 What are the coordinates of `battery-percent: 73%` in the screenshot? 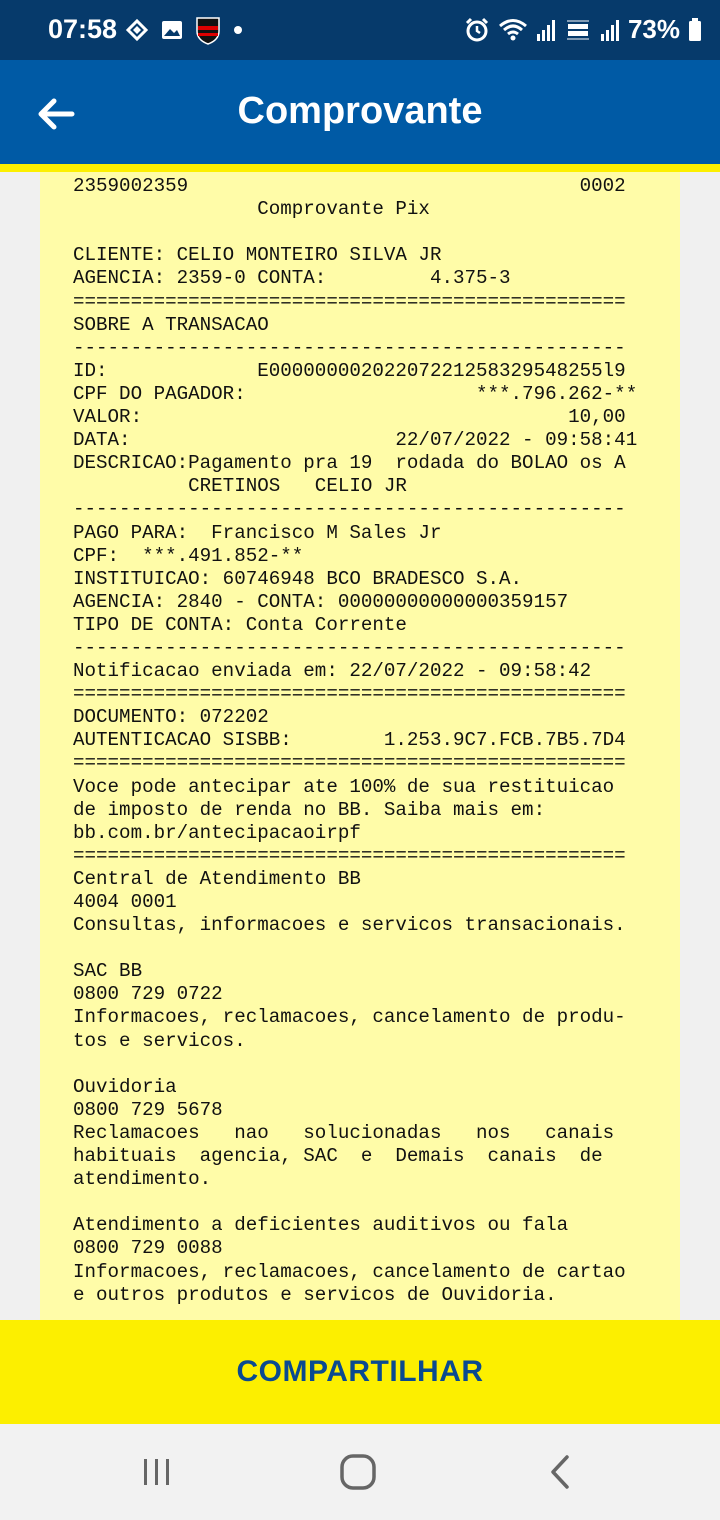 It's located at (653, 29).